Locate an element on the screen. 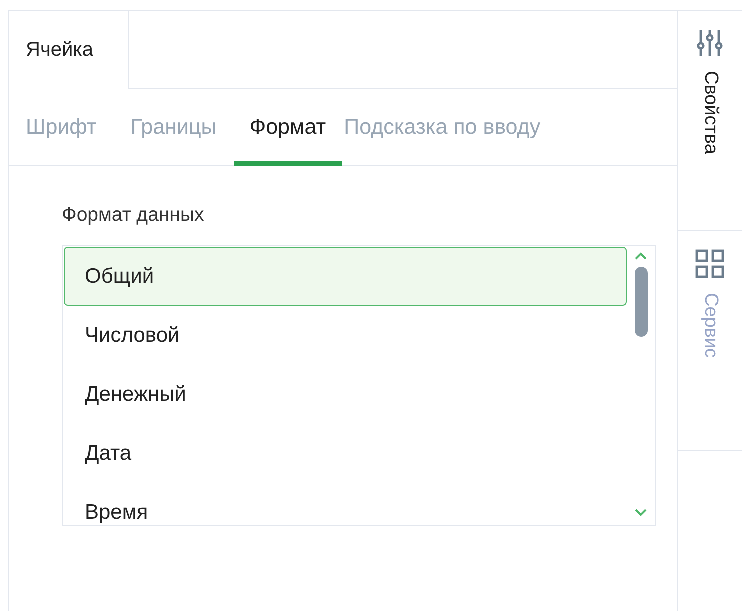  scrollbar-thumb is located at coordinates (641, 302).